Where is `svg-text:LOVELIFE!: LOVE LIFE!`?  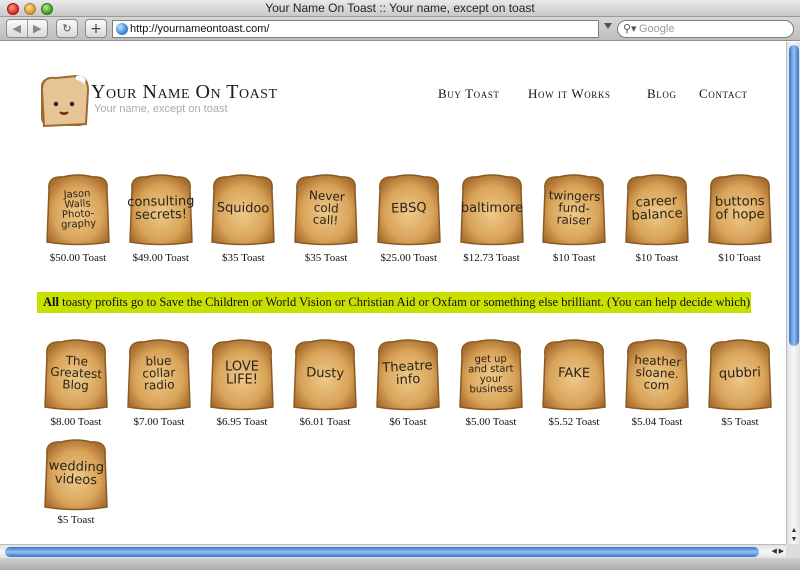
svg-text:LOVELIFE!: LOVE LIFE! is located at coordinates (242, 374).